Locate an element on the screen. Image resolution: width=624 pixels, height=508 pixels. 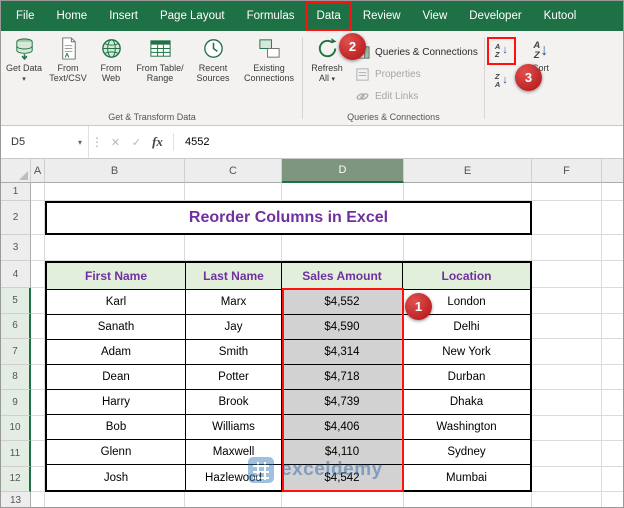
cell-F9 is located at coordinates (567, 403).